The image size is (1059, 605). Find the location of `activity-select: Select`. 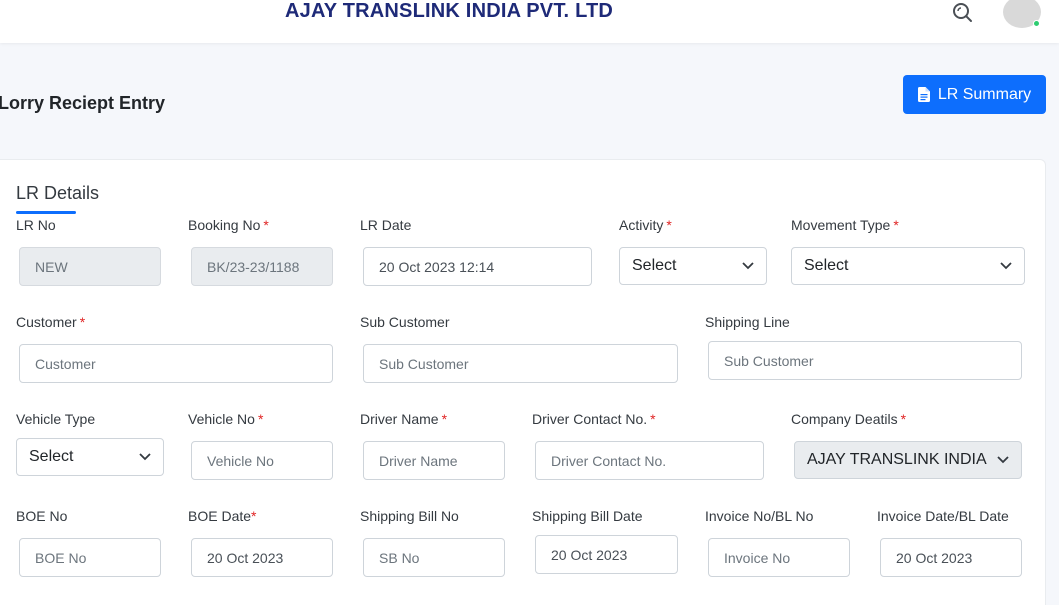

activity-select: Select is located at coordinates (693, 266).